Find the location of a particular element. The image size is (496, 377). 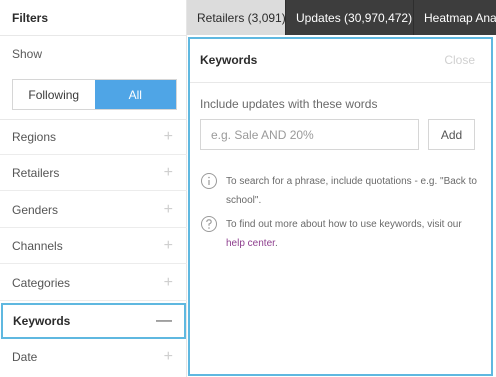

info-icon is located at coordinates (209, 181).